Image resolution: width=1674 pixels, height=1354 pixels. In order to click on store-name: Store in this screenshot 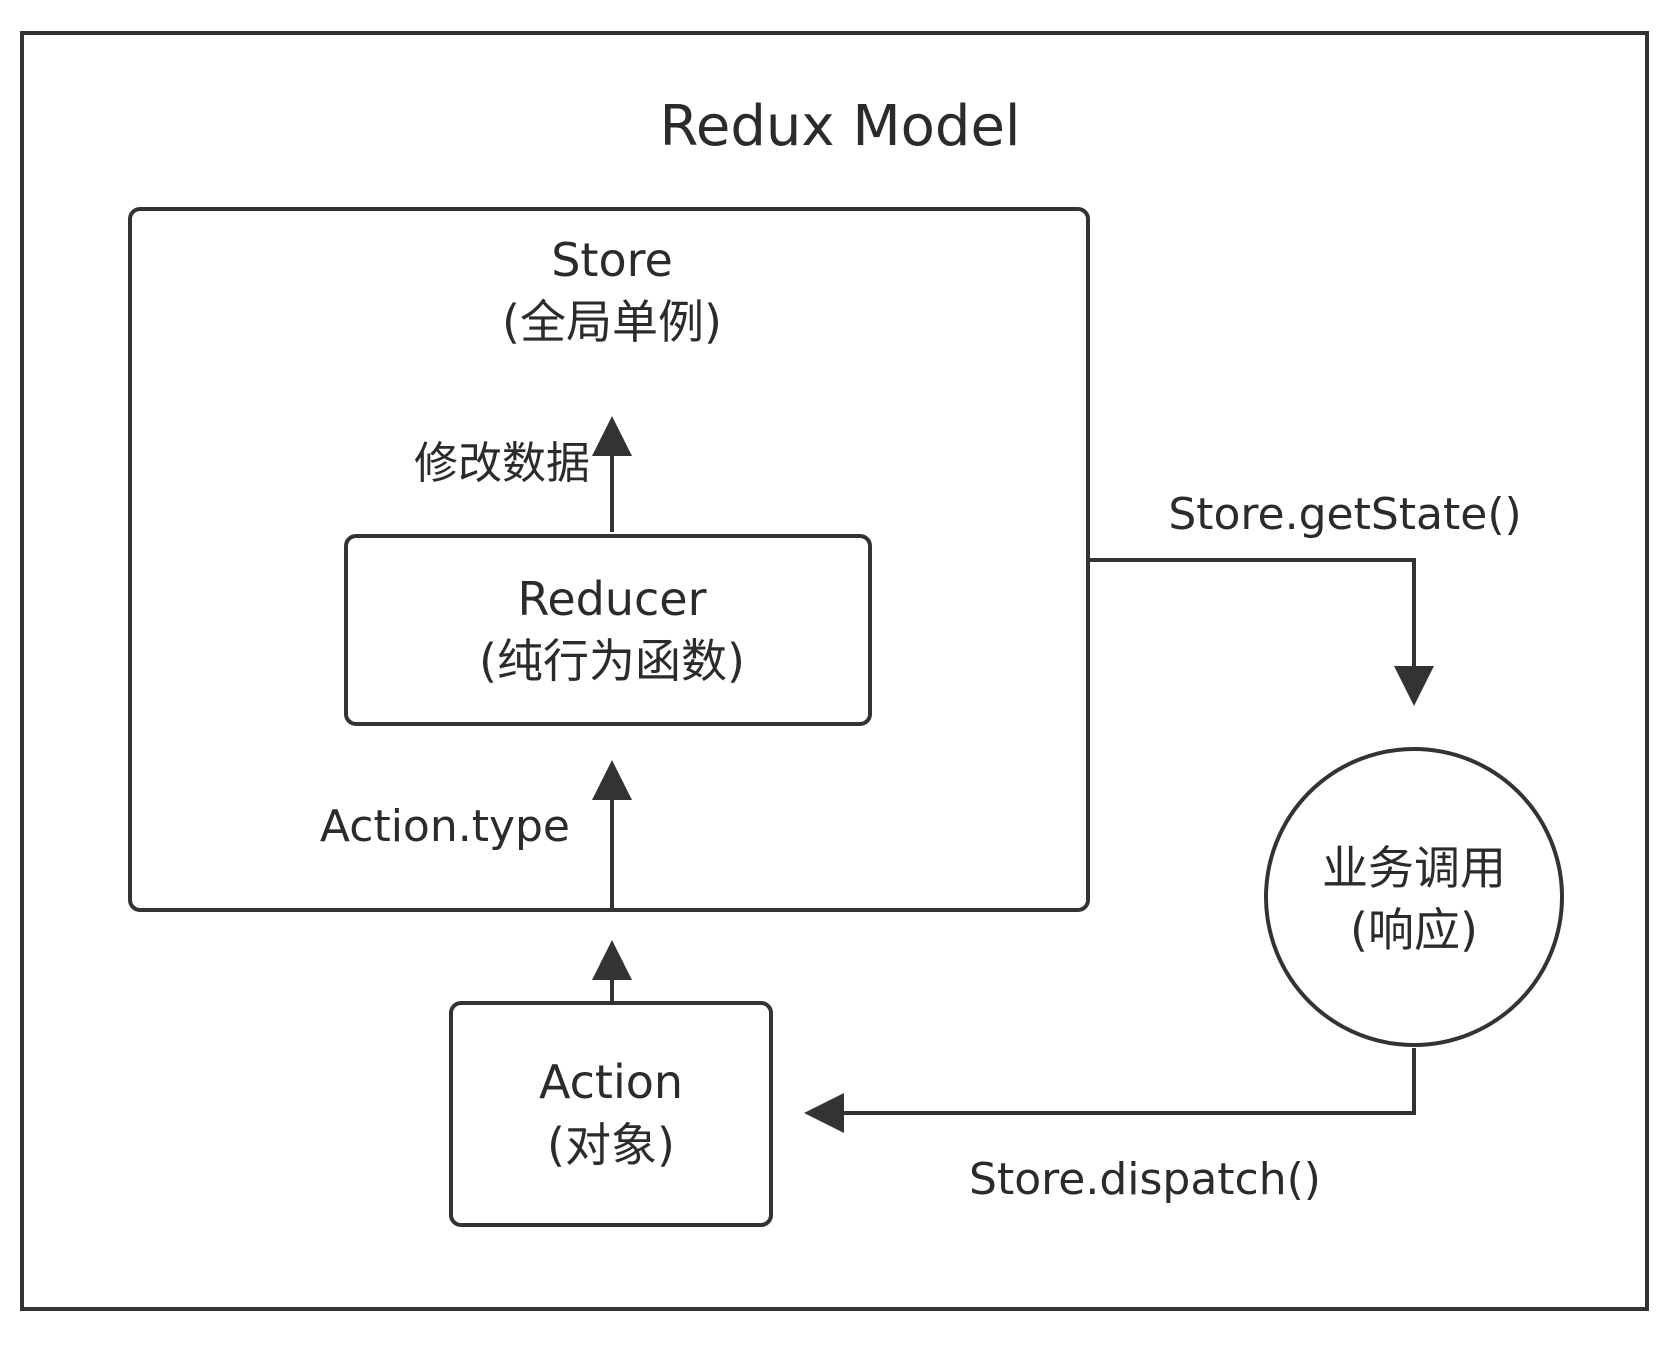, I will do `click(612, 260)`.